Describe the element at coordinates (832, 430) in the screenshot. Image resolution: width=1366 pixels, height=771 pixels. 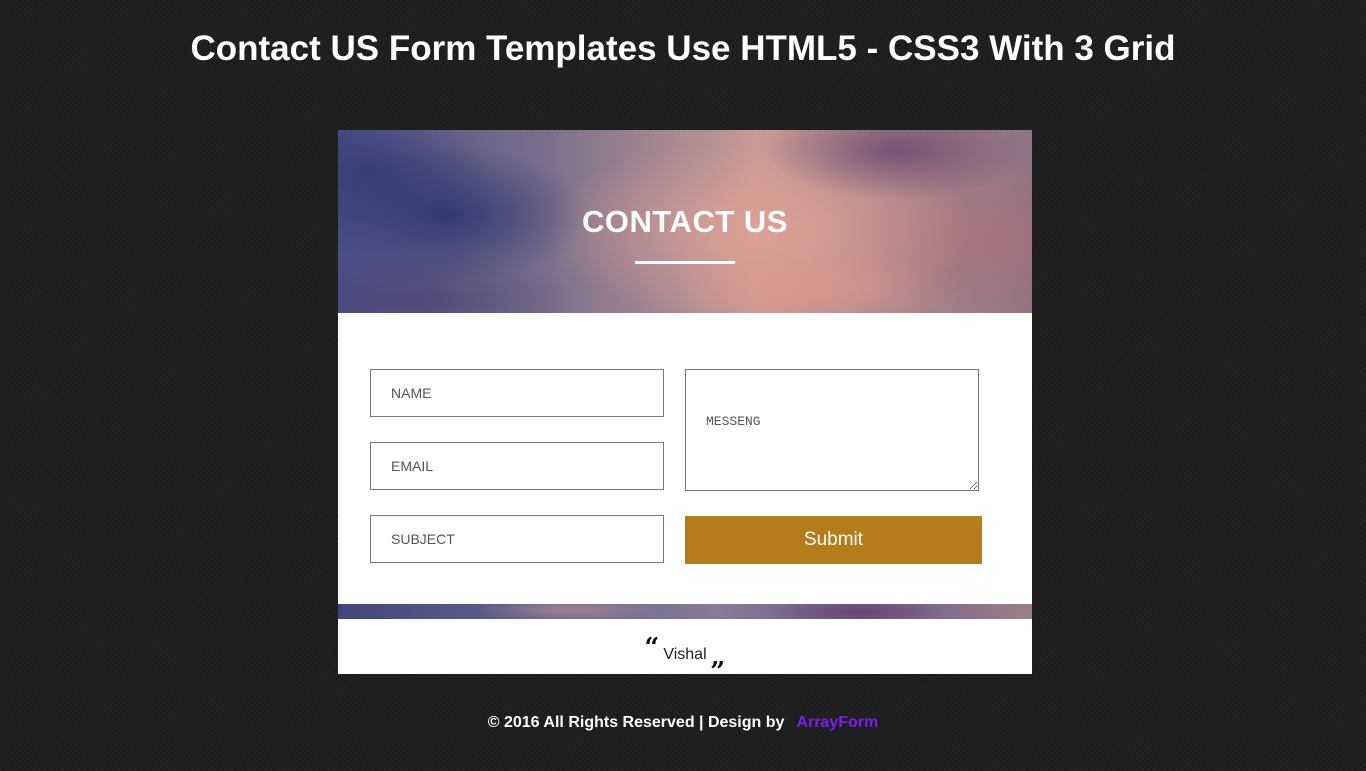
I see `message-textarea` at that location.